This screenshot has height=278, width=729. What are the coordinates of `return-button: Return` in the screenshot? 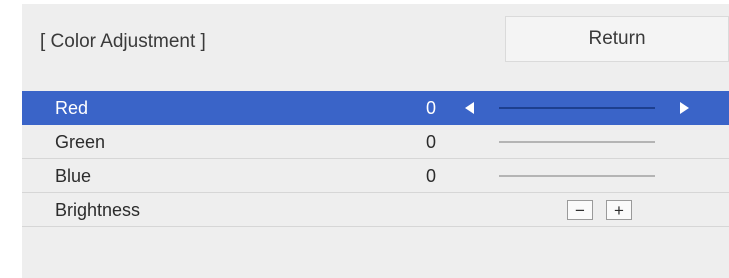 It's located at (617, 39).